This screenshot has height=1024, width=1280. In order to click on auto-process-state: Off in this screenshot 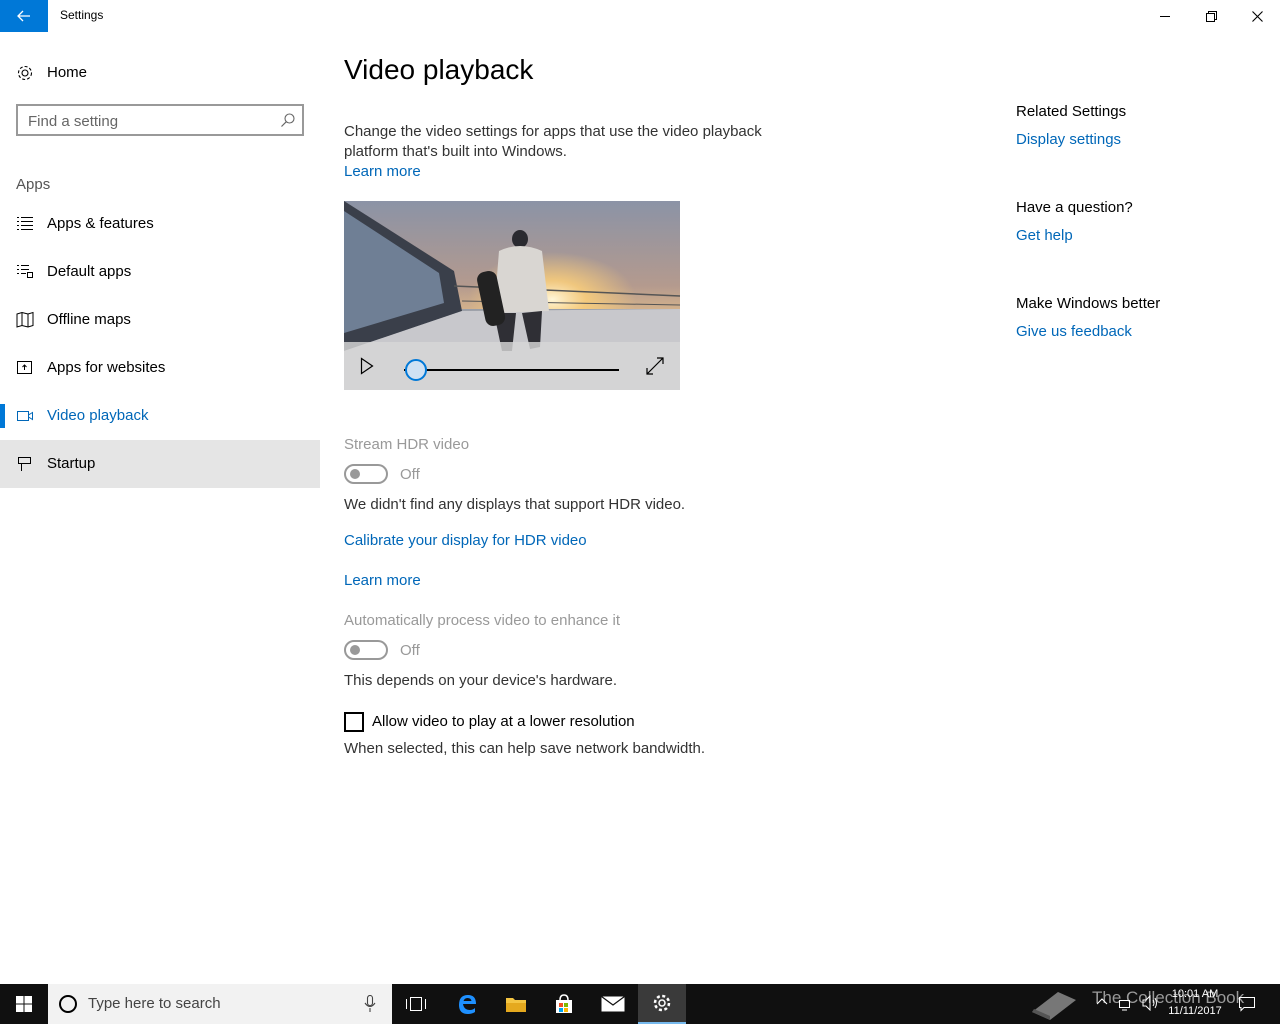, I will do `click(410, 650)`.